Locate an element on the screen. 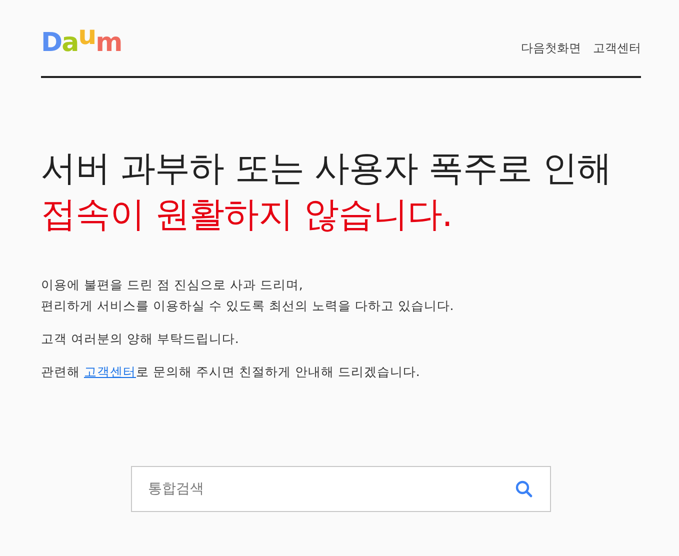  search-field: 통합검색 is located at coordinates (341, 489).